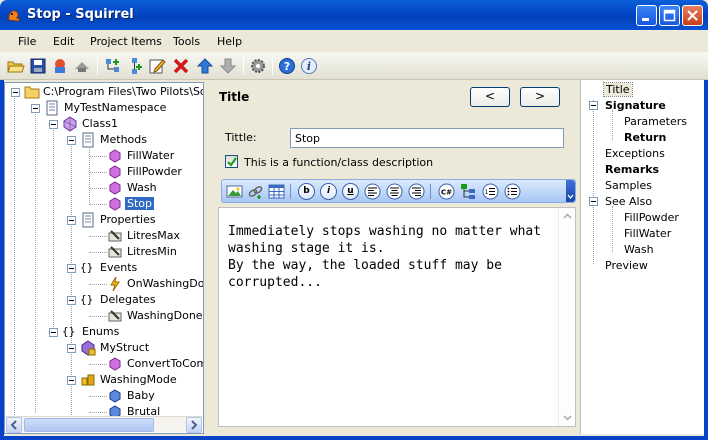 Image resolution: width=708 pixels, height=440 pixels. What do you see at coordinates (655, 121) in the screenshot?
I see `outline-item-parameters: Parameters` at bounding box center [655, 121].